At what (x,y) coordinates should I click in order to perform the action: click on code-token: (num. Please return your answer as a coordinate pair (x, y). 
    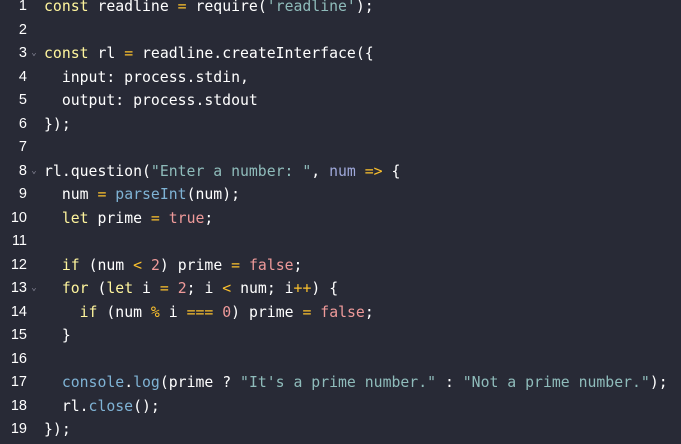
    Looking at the image, I should click on (106, 265).